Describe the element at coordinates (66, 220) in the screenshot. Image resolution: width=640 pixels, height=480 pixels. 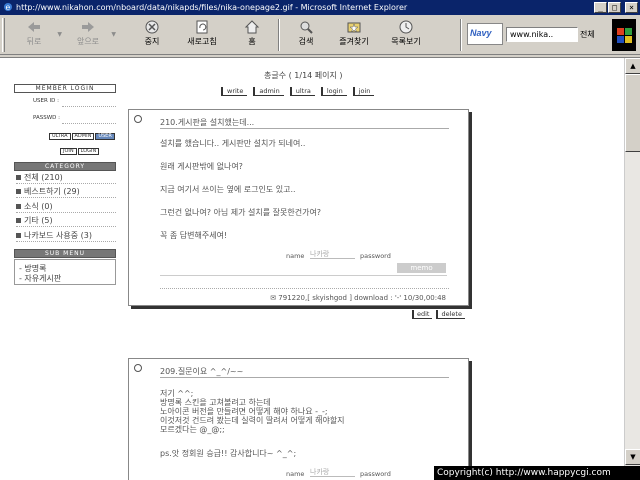
I see `category-item-etc: 기타 (5)` at that location.